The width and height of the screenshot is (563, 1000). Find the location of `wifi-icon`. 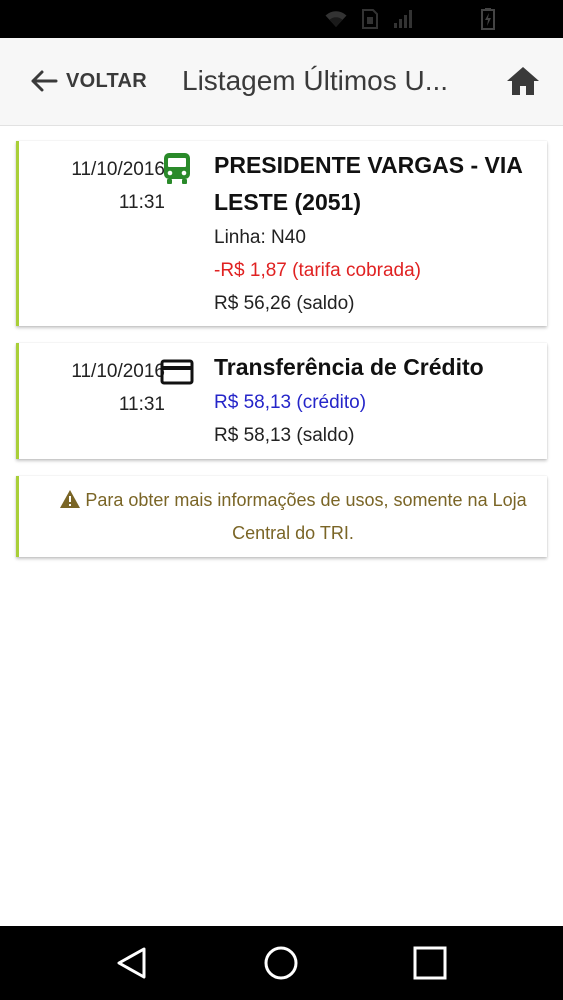

wifi-icon is located at coordinates (336, 19).